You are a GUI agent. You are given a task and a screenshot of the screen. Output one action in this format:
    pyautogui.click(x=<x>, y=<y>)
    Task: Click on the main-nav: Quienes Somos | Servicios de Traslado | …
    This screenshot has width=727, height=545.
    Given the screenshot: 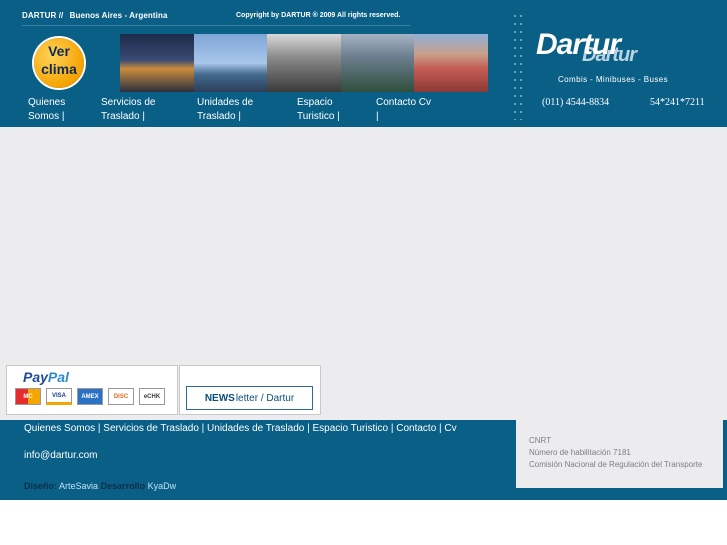 What is the action you would take?
    pyautogui.click(x=254, y=111)
    